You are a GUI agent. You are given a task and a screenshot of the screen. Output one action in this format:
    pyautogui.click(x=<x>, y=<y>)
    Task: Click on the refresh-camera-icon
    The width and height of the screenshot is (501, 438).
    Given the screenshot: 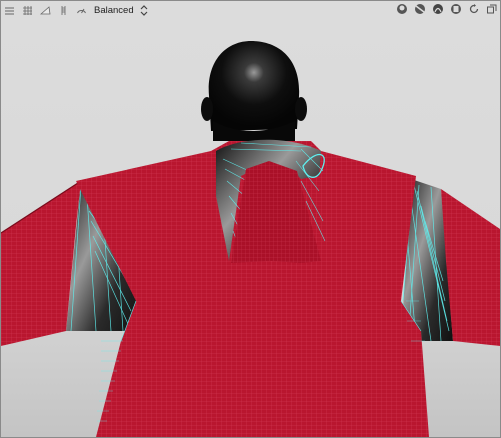 What is the action you would take?
    pyautogui.click(x=474, y=9)
    